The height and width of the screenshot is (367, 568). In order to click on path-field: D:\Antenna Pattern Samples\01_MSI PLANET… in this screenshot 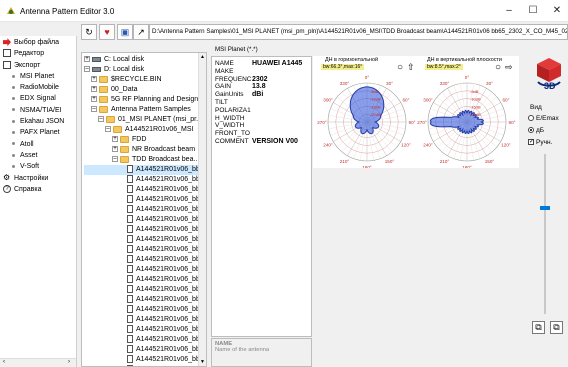, I will do `click(358, 32)`.